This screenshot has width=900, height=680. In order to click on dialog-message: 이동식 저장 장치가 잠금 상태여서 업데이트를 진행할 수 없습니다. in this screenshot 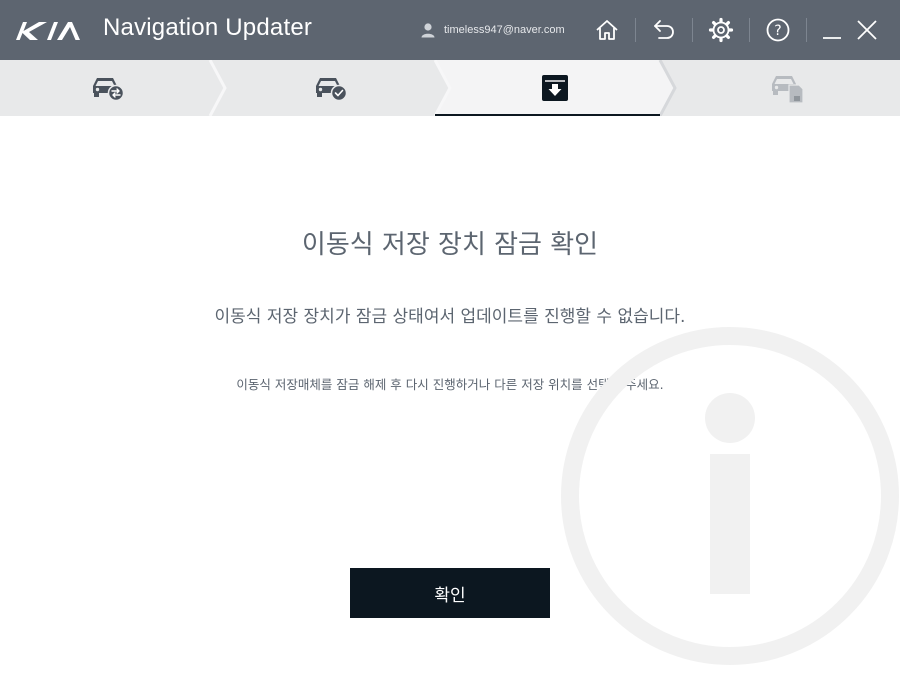, I will do `click(450, 317)`.